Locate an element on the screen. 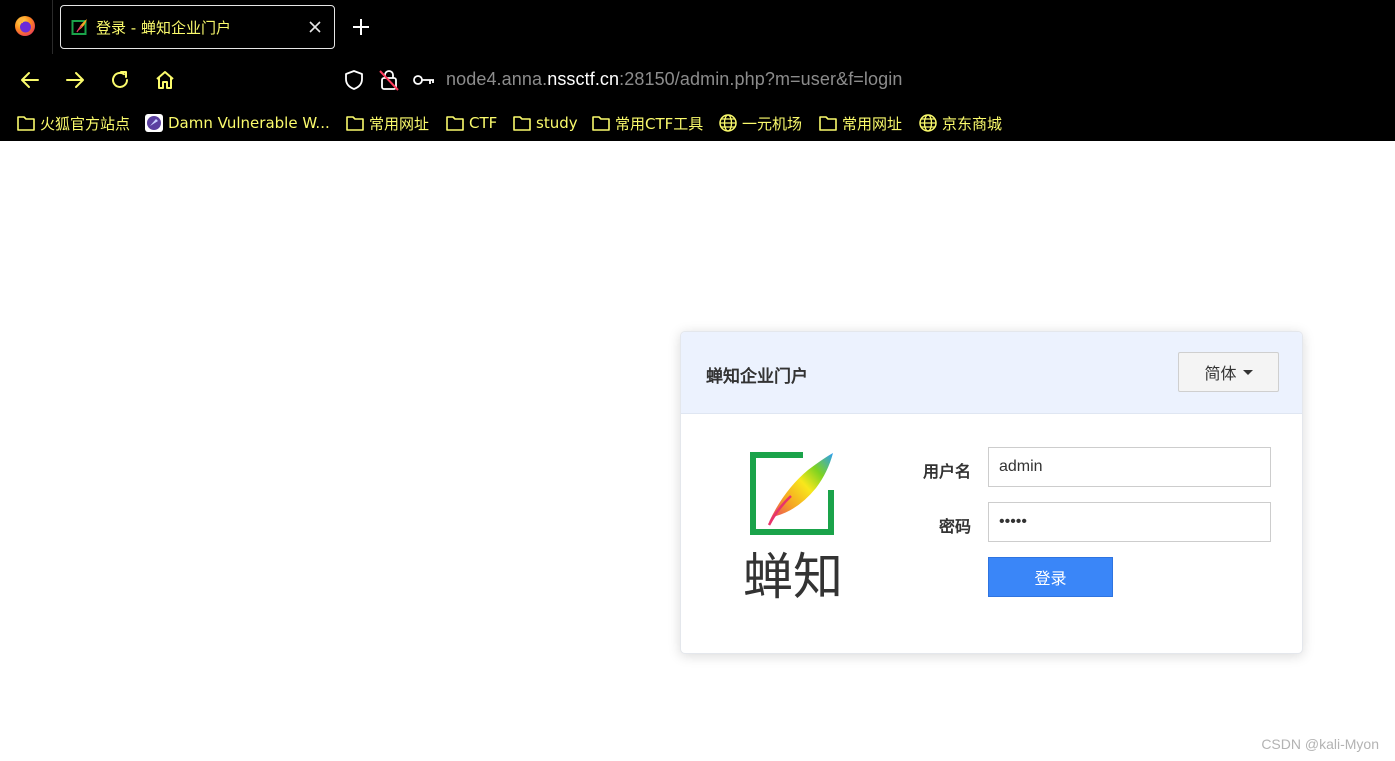  url-path: :28150/admin.php?m=user&f=login is located at coordinates (761, 79).